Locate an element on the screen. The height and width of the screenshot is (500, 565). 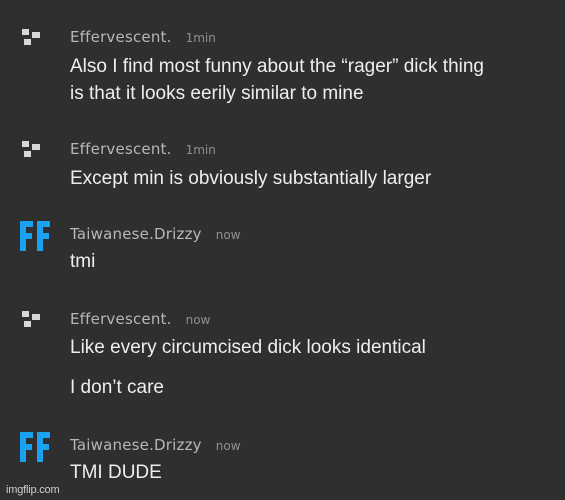
chat-message: Taiwanese.Drizzy now tmi is located at coordinates (282, 249).